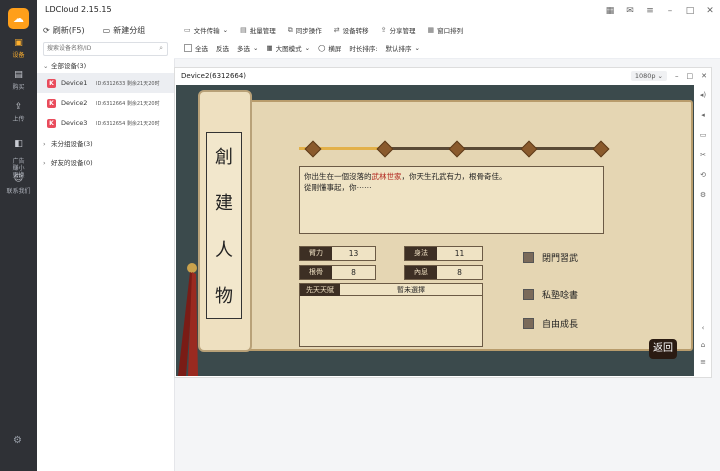 The image size is (720, 471). I want to click on new-group-button: ▭ 新建分组, so click(124, 30).